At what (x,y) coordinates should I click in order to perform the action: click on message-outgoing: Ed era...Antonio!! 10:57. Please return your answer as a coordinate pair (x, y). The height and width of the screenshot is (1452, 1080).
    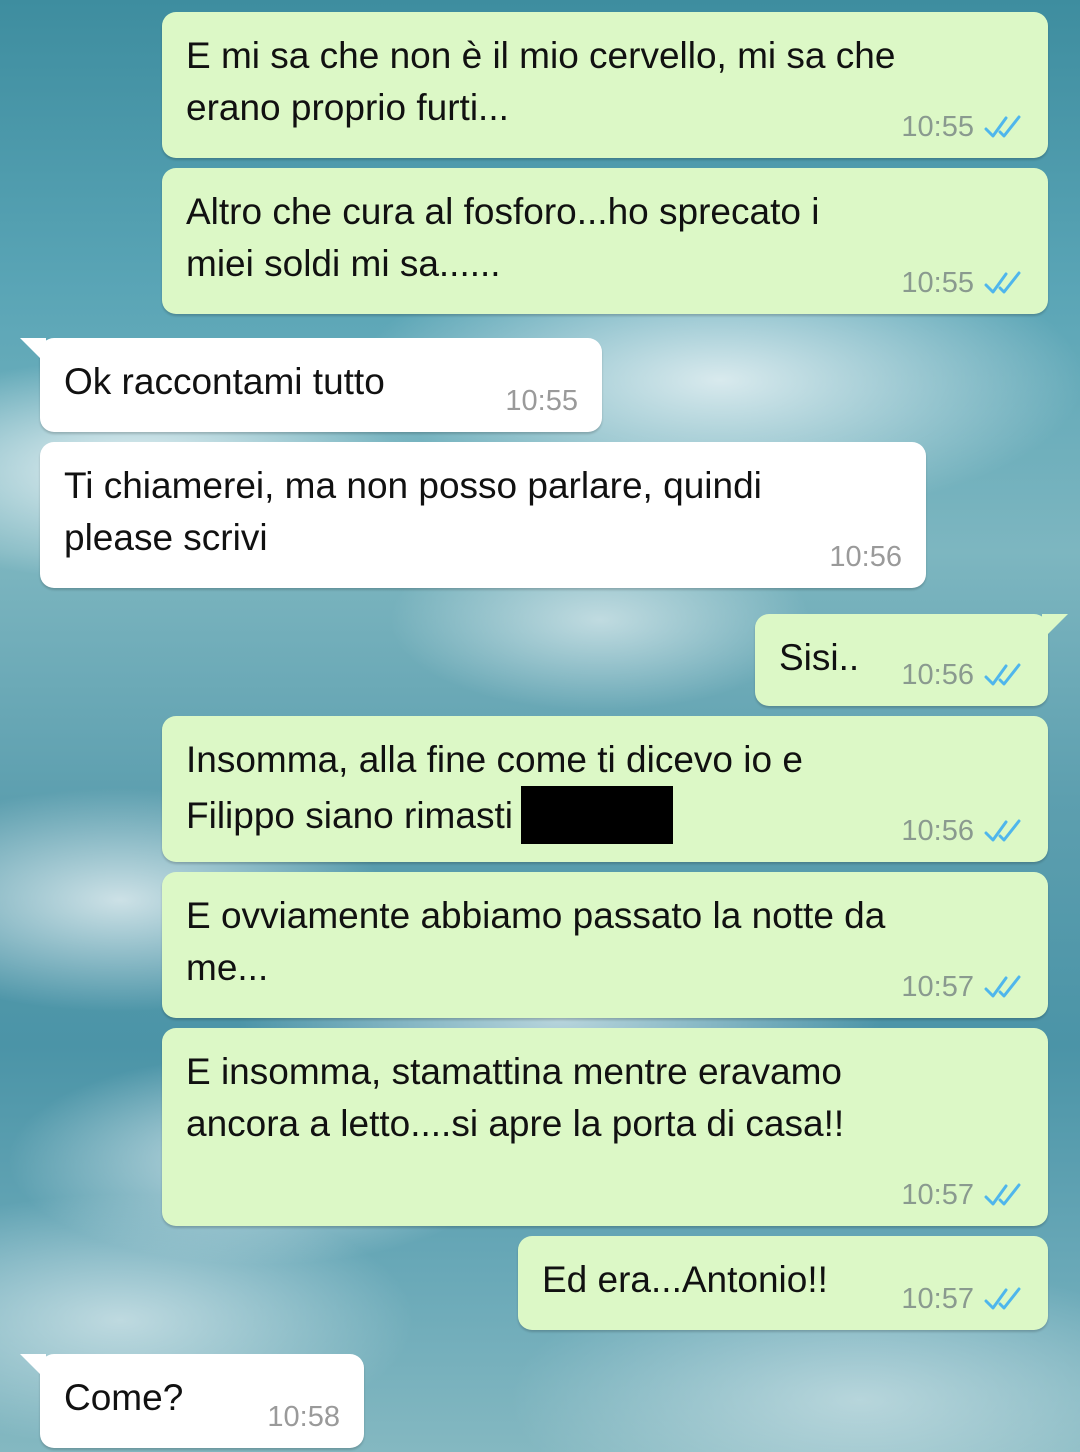
    Looking at the image, I should click on (783, 1283).